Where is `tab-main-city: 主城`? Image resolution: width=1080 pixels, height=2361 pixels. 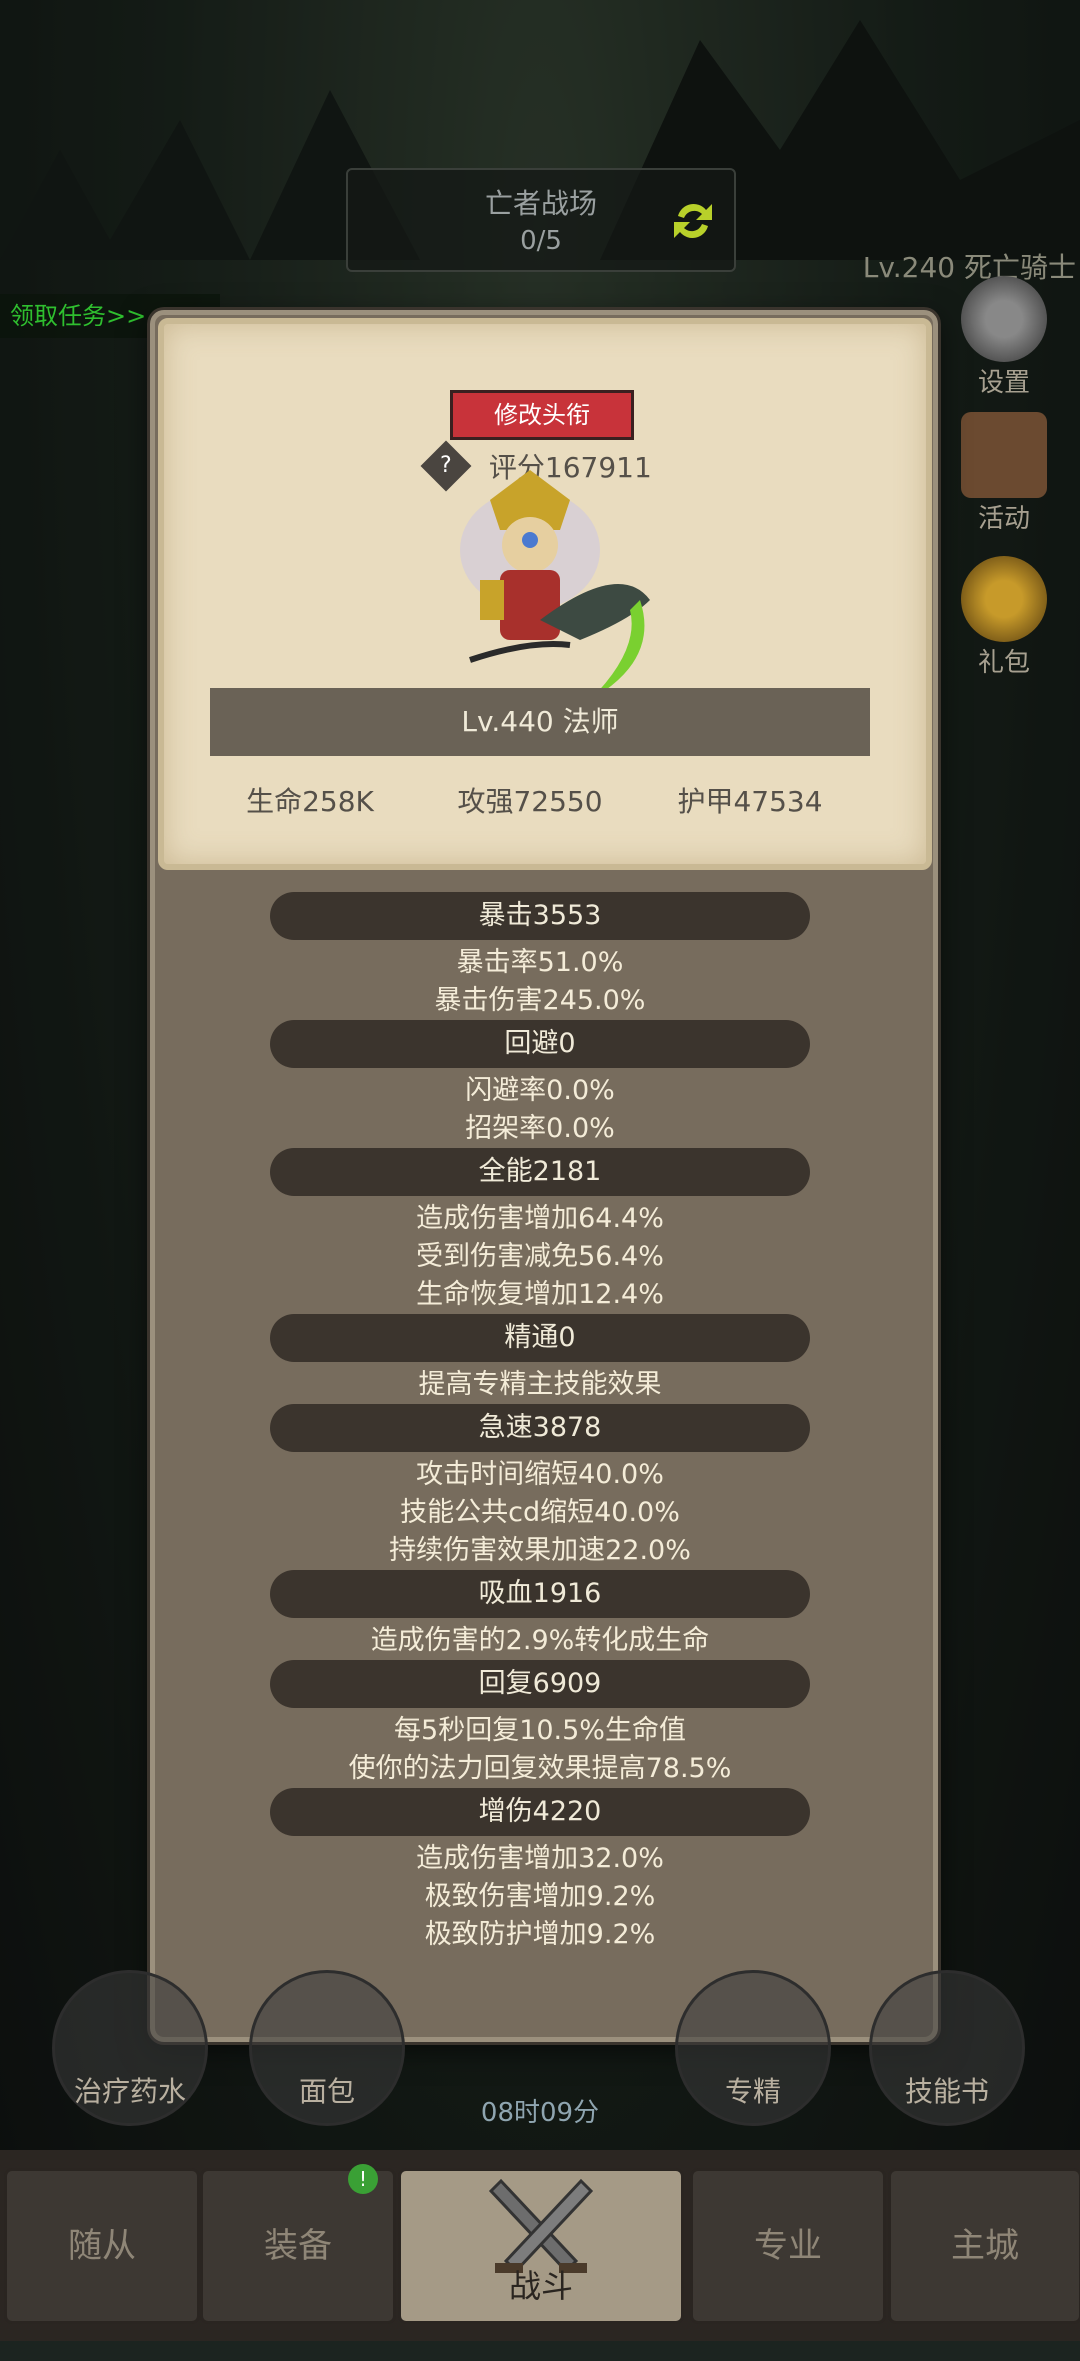
tab-main-city: 主城 is located at coordinates (984, 2246).